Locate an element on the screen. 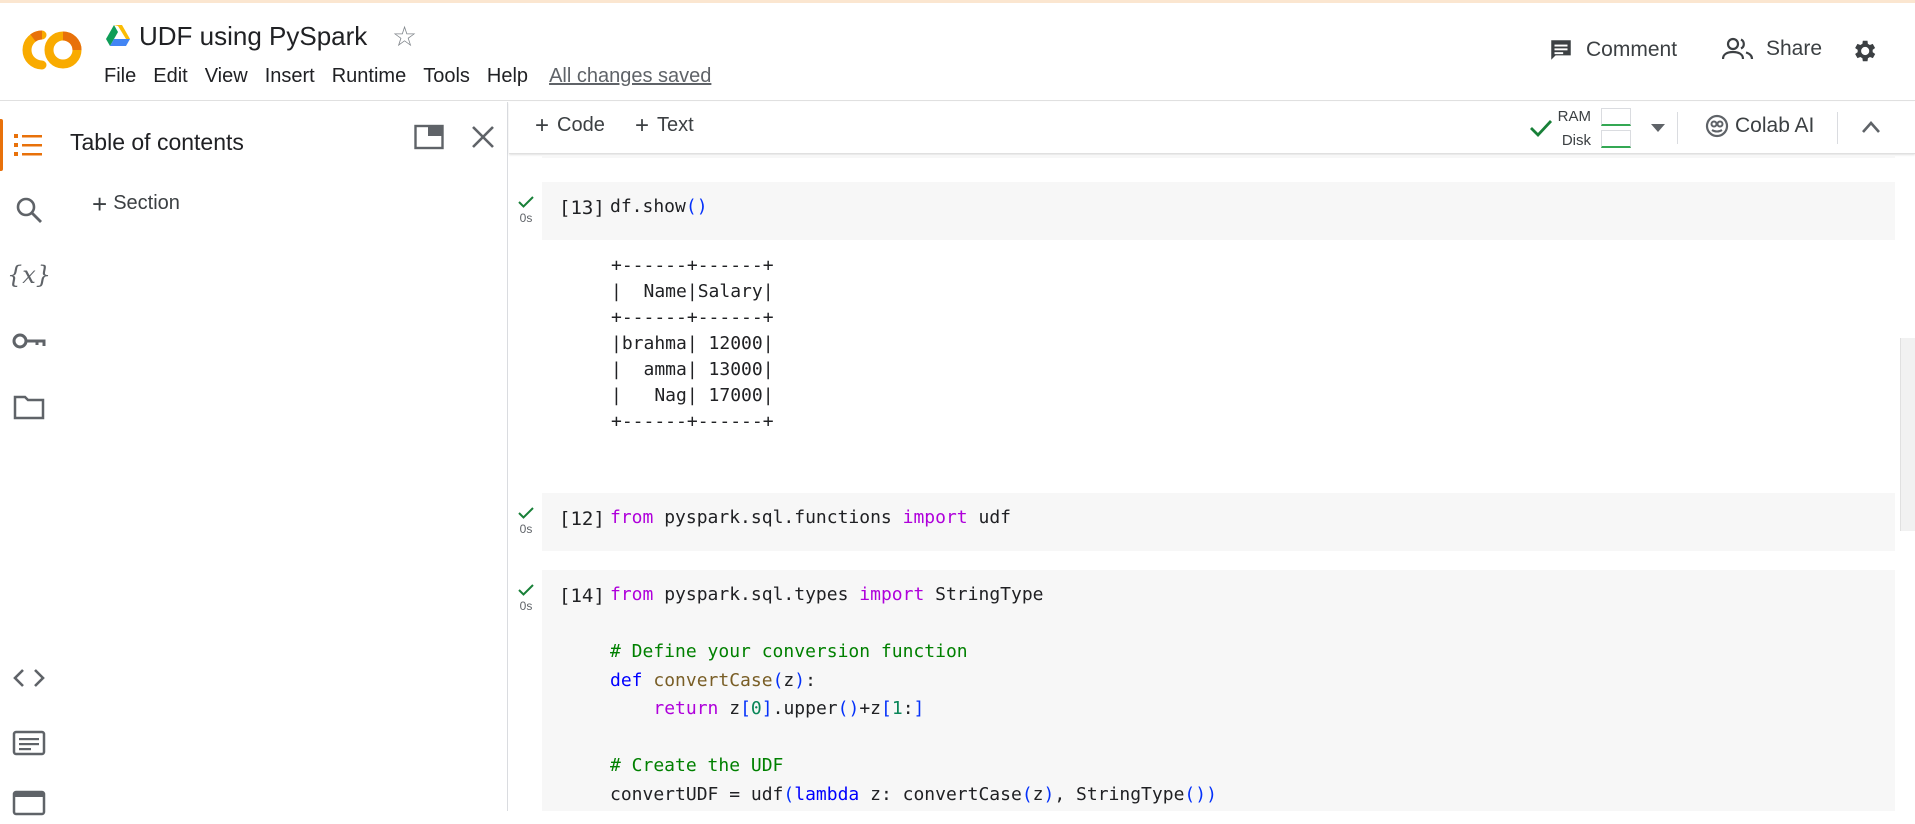 The image size is (1915, 824). code-snippets-icon is located at coordinates (29, 678).